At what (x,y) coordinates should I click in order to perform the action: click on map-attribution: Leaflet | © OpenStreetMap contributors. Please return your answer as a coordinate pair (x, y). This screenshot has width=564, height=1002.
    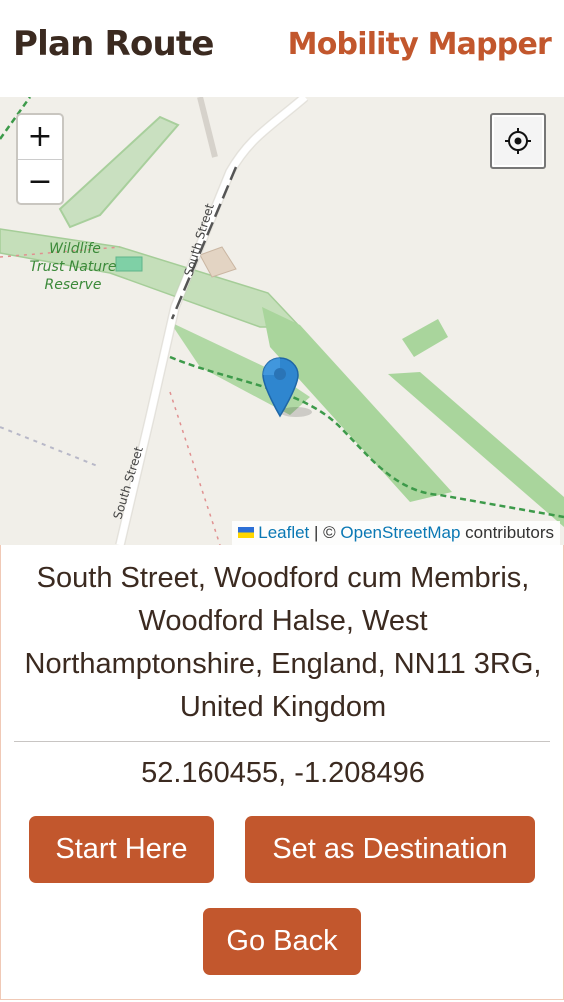
    Looking at the image, I should click on (396, 533).